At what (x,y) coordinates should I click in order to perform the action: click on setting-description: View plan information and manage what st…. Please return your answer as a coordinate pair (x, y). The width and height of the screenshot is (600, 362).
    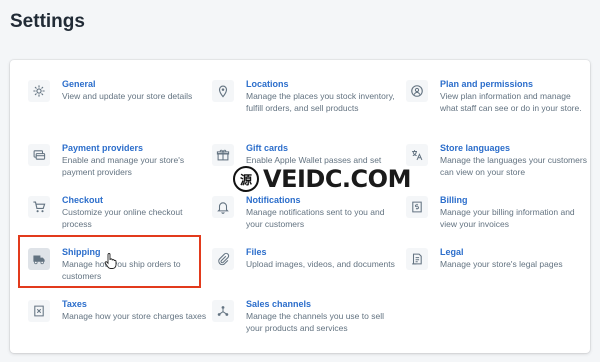
    Looking at the image, I should click on (511, 102).